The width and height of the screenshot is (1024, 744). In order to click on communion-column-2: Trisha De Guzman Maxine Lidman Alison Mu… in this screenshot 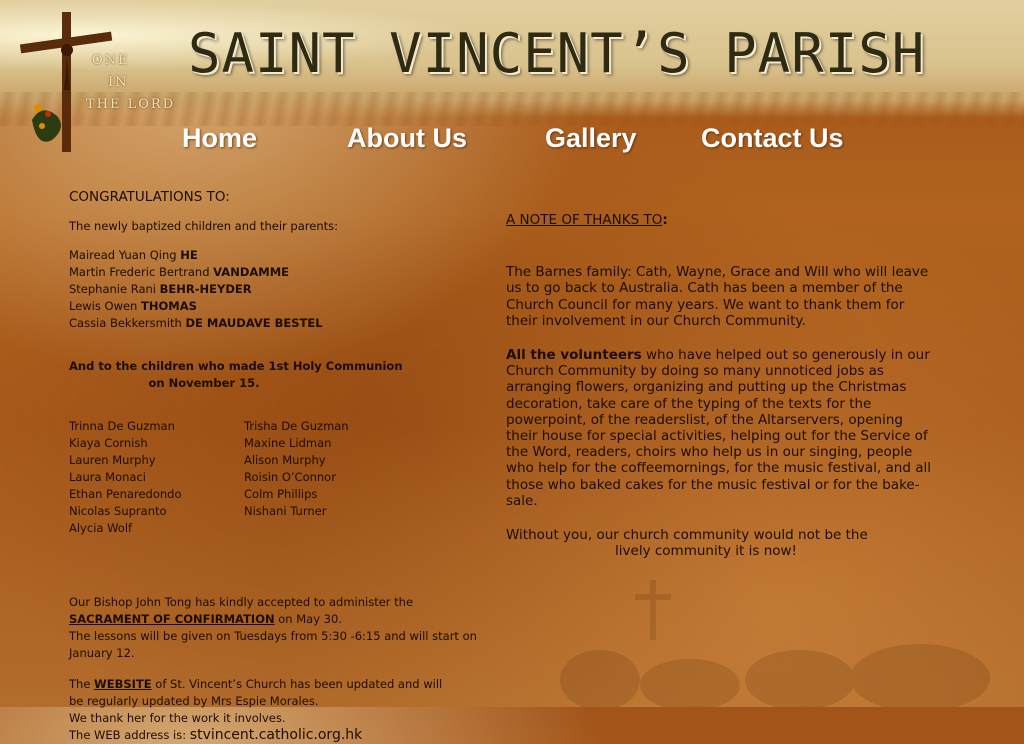, I will do `click(296, 469)`.